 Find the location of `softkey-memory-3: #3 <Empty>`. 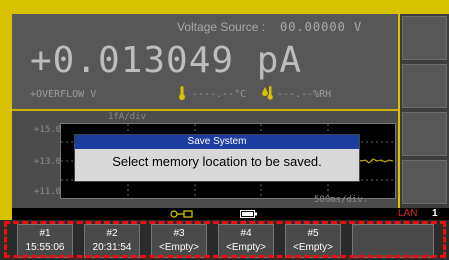

softkey-memory-3: #3 <Empty> is located at coordinates (179, 241).